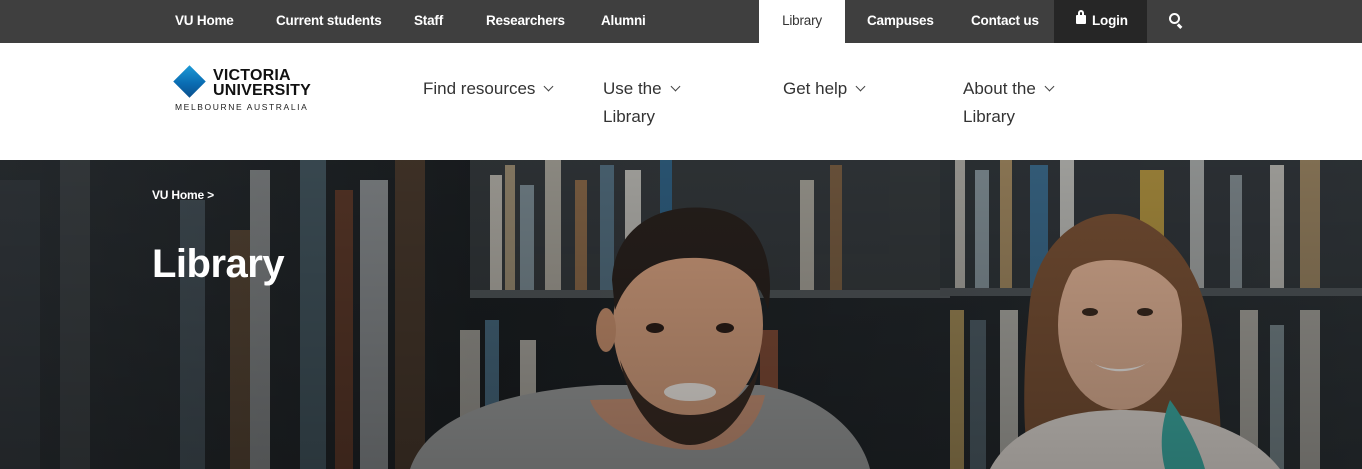 The width and height of the screenshot is (1362, 469). I want to click on nav-use-the-library: Use the Library, so click(658, 103).